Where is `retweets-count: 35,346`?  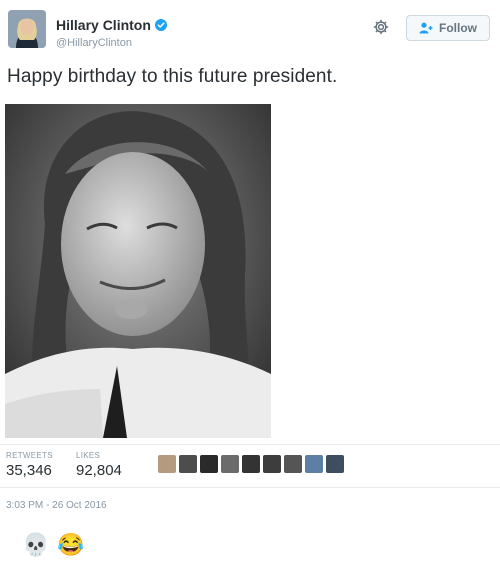
retweets-count: 35,346 is located at coordinates (29, 470).